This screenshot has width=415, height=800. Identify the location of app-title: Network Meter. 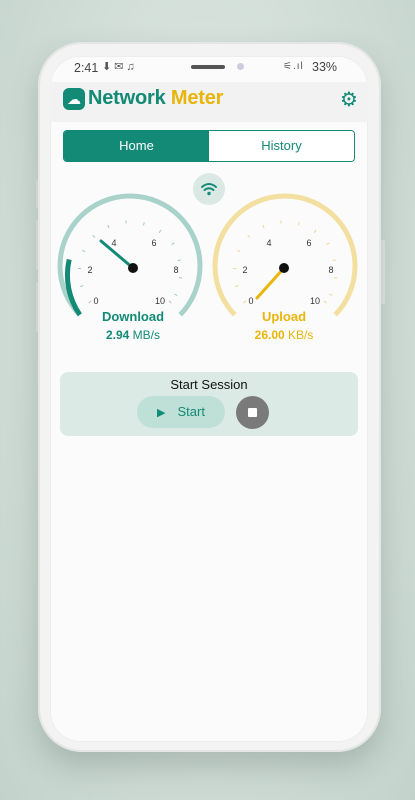
(155, 98).